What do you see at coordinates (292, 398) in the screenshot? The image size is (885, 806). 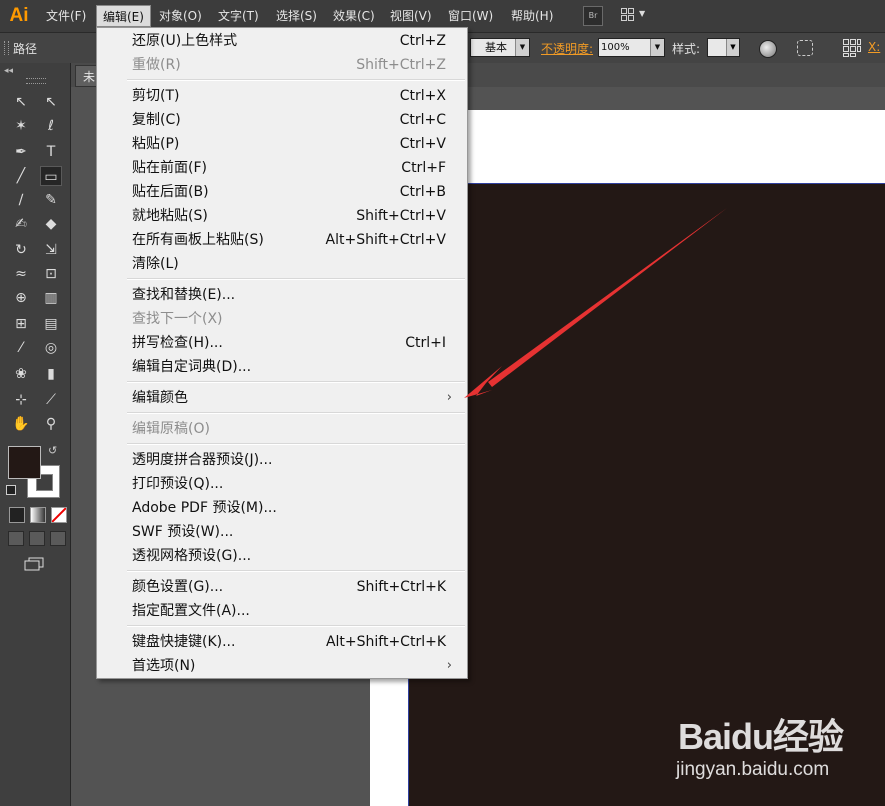 I see `menu-item: 编辑颜色 ›` at bounding box center [292, 398].